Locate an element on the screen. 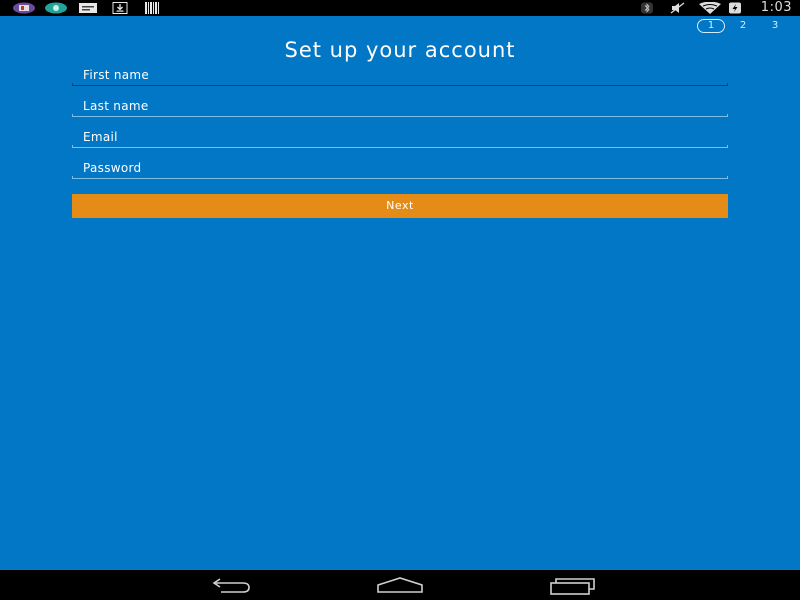  first-name-label: First name is located at coordinates (116, 75).